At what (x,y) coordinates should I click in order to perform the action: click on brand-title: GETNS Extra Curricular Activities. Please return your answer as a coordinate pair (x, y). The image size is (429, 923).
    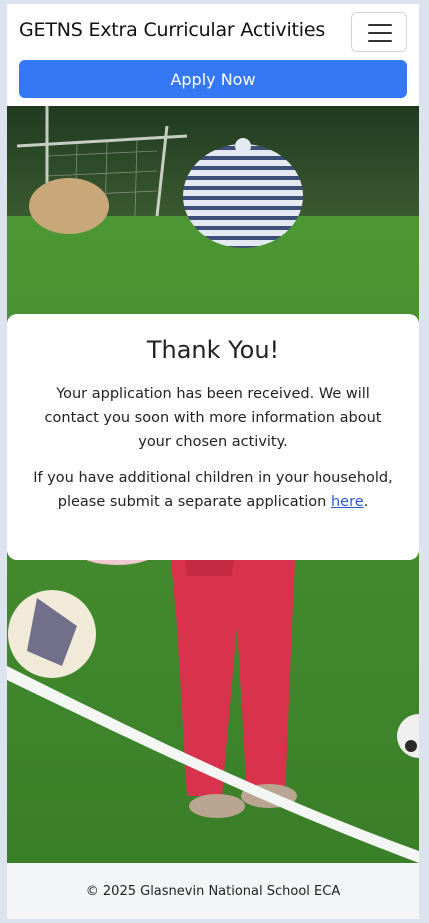
    Looking at the image, I should click on (172, 30).